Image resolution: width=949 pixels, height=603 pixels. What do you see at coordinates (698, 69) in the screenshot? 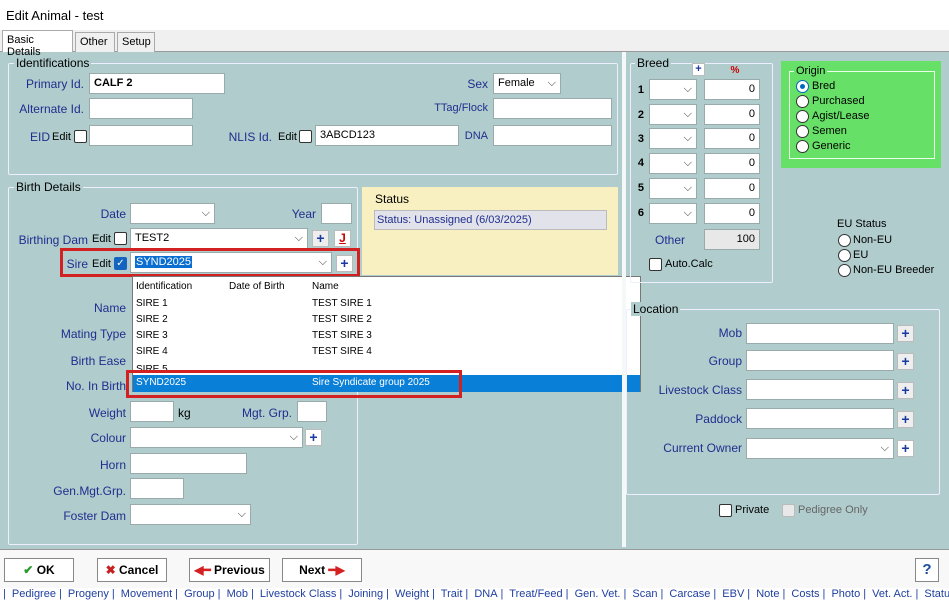
I see `add-breed-button: +` at bounding box center [698, 69].